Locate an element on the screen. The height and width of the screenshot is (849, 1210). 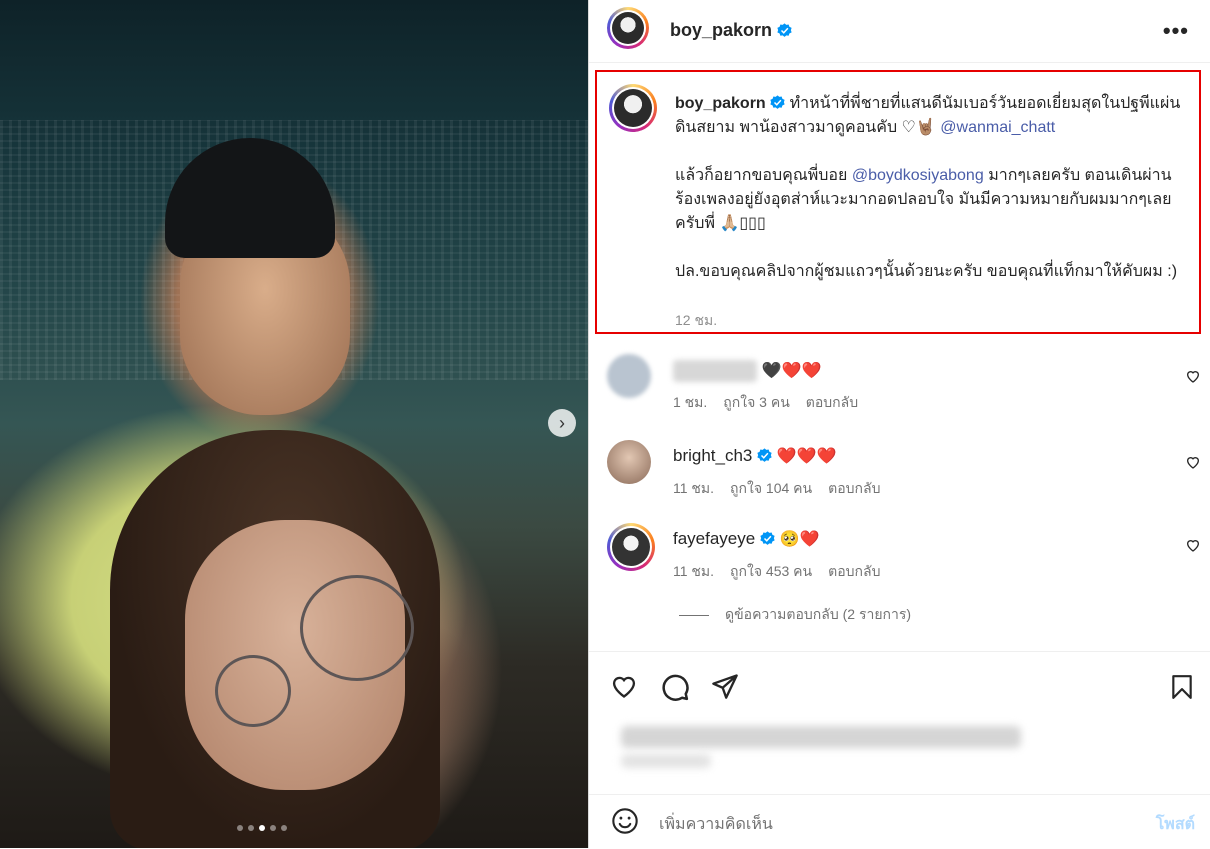
share-icon is located at coordinates (725, 686).